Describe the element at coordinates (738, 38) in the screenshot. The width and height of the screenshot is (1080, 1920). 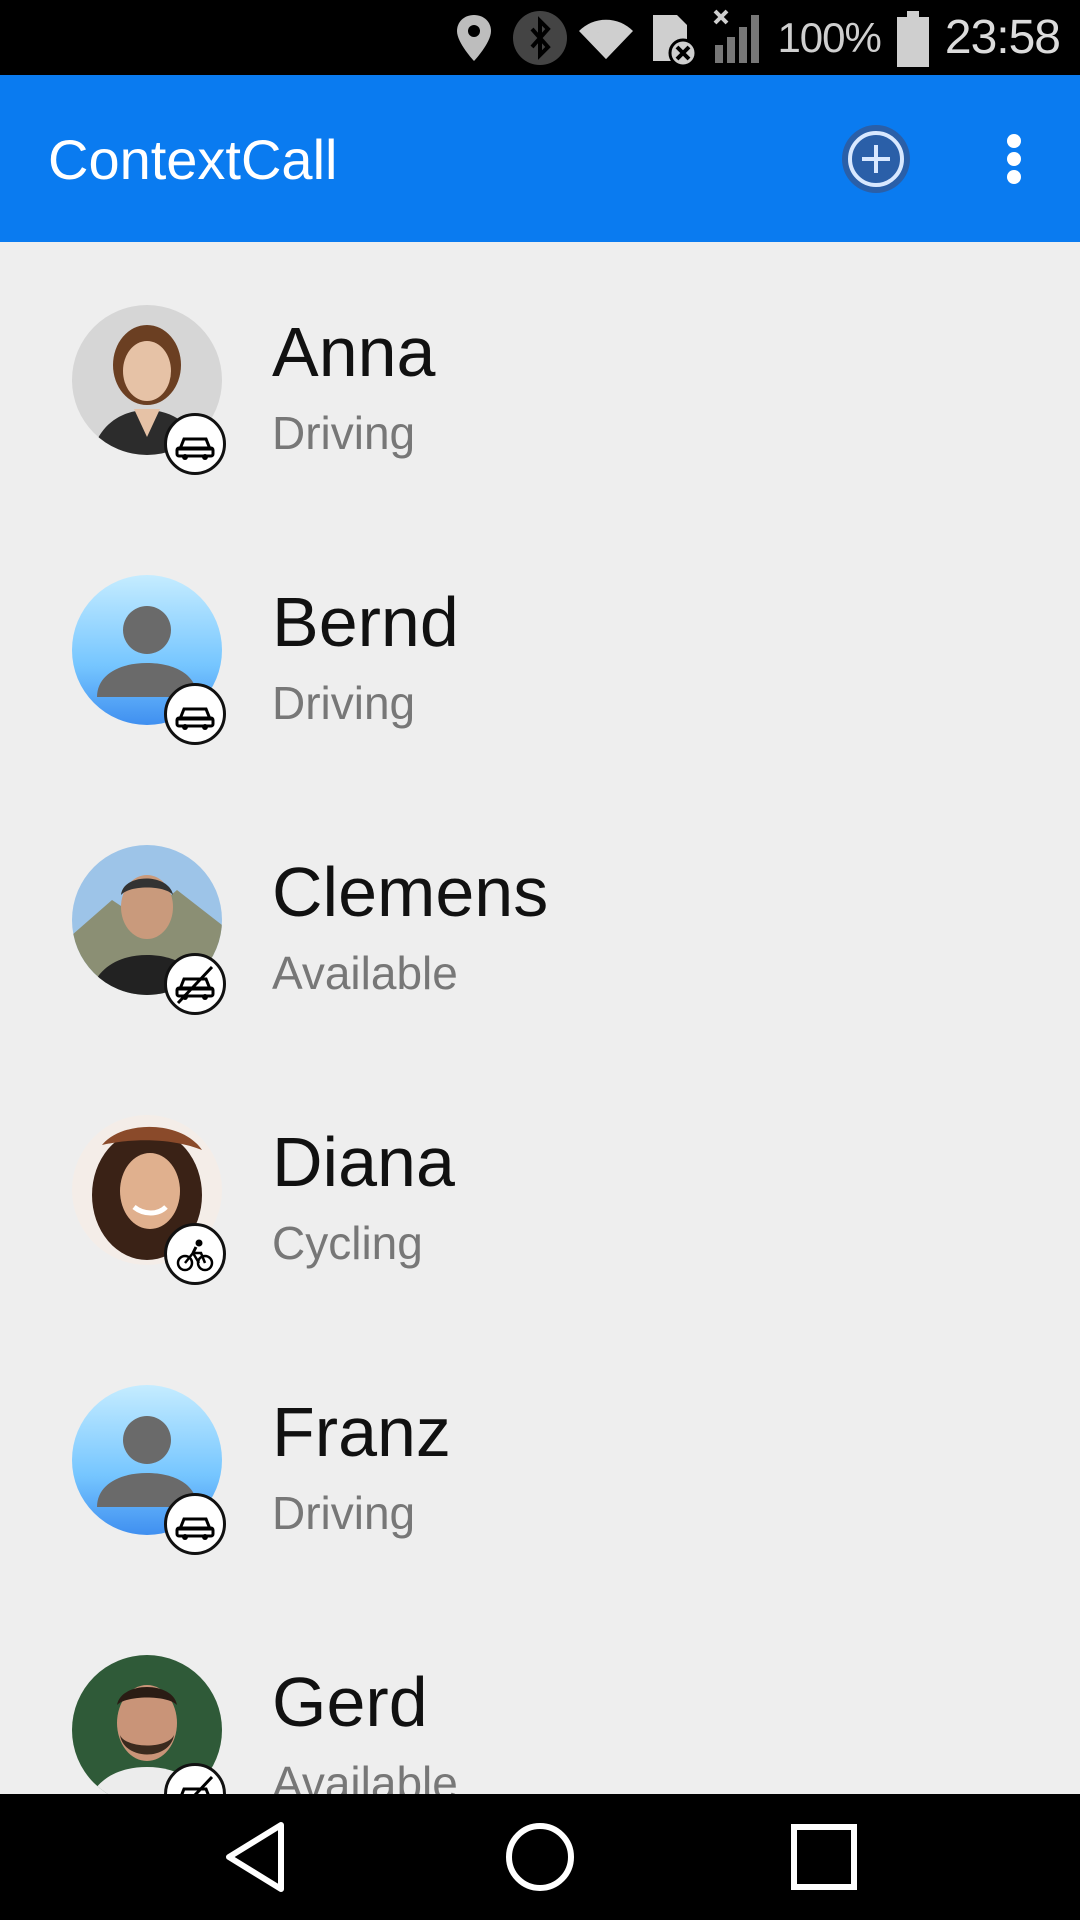
I see `signal-icon` at that location.